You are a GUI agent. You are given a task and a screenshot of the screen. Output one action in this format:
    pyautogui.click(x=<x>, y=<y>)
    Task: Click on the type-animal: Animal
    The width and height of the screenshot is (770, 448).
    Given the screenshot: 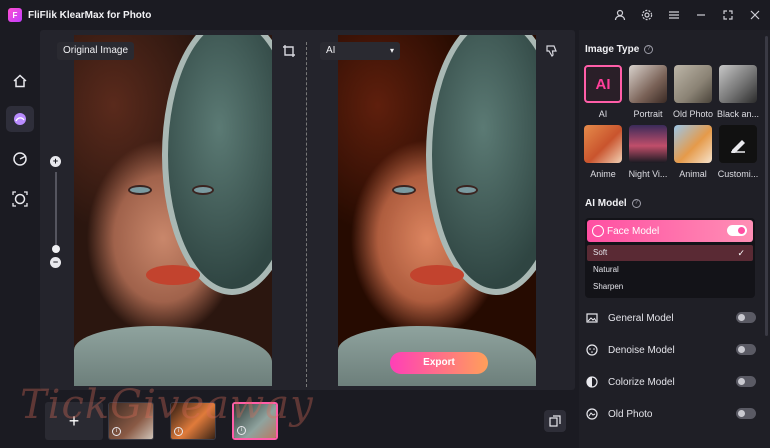 What is the action you would take?
    pyautogui.click(x=693, y=152)
    